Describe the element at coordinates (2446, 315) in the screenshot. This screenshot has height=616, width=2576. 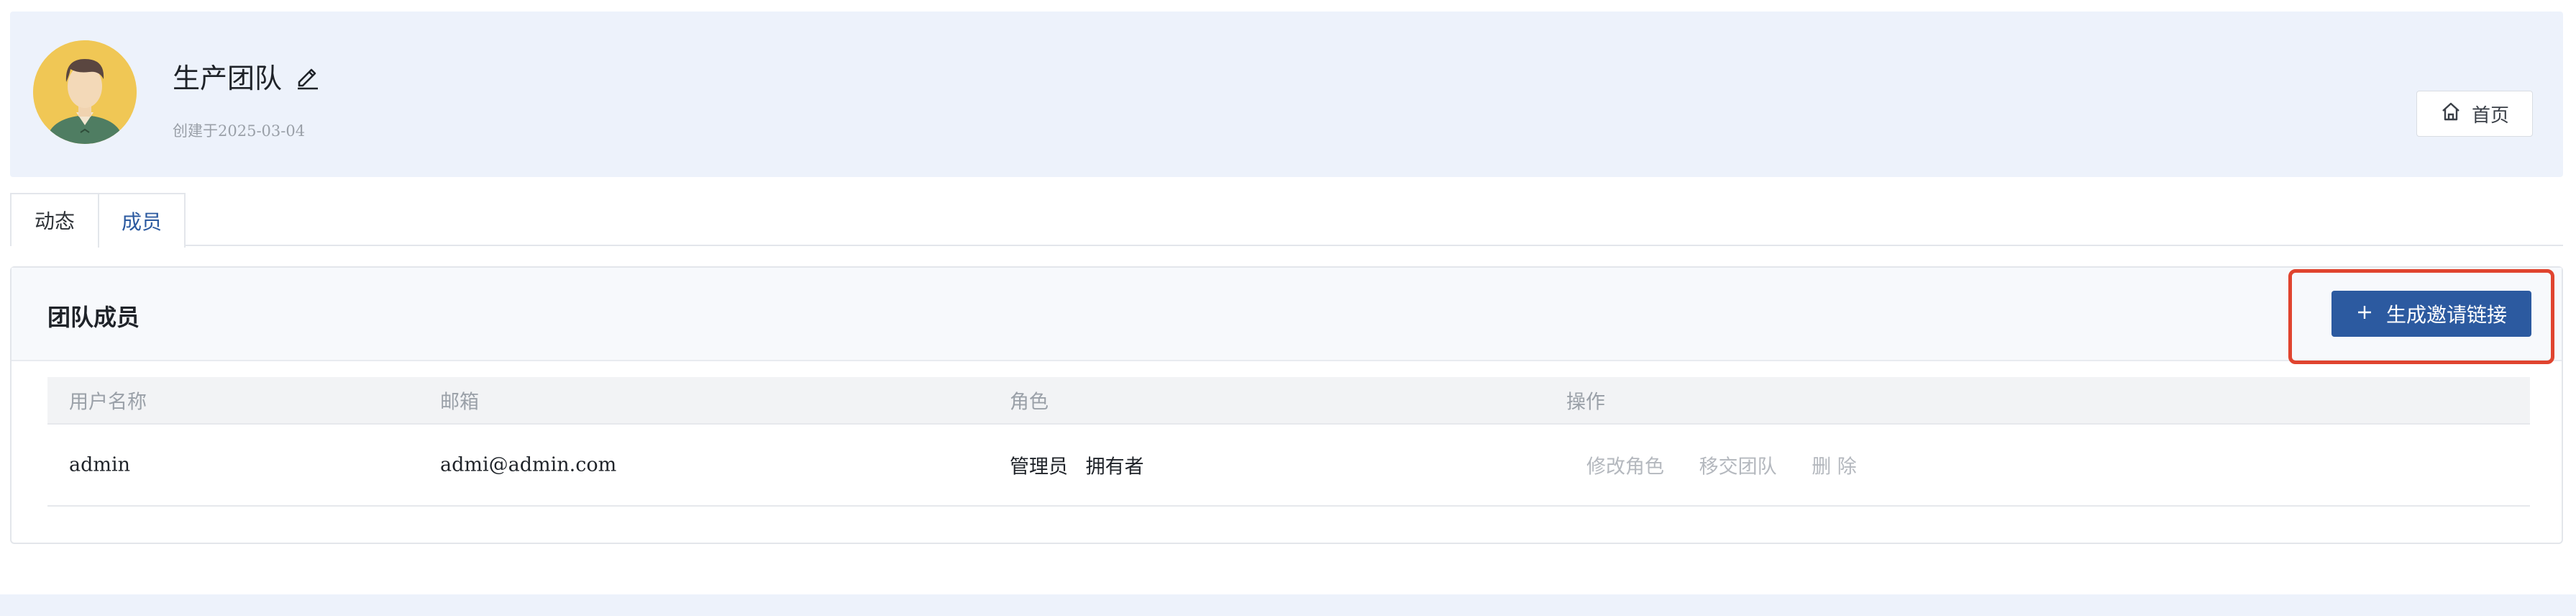
I see `invite-button-label: 生成邀请链接` at that location.